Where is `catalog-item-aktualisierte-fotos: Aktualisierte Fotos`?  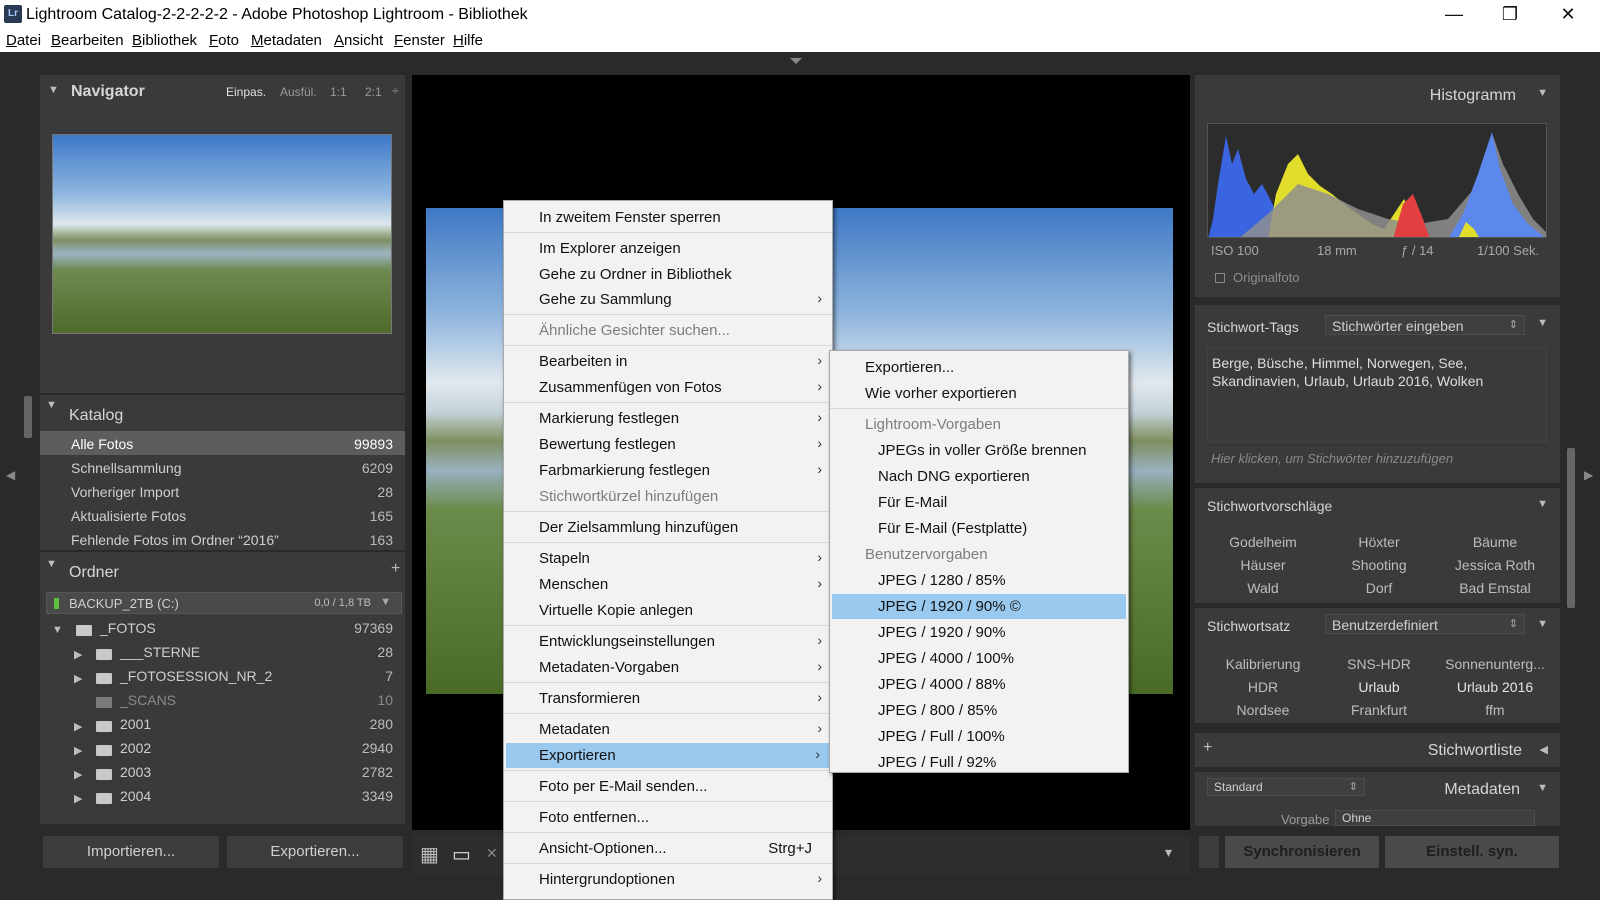
catalog-item-aktualisierte-fotos: Aktualisierte Fotos is located at coordinates (128, 516).